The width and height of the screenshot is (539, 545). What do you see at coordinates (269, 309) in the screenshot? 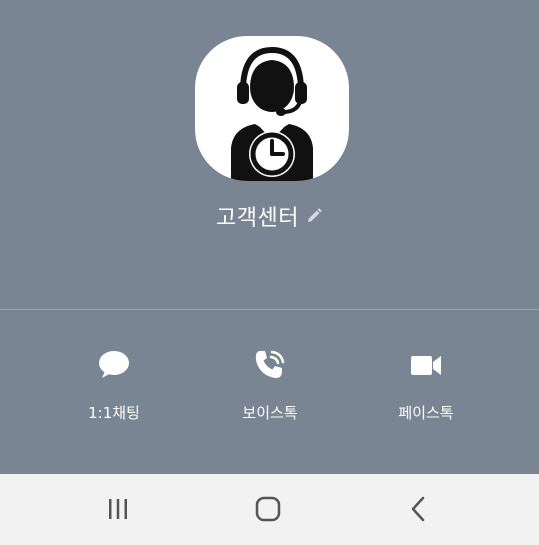
I see `divider` at bounding box center [269, 309].